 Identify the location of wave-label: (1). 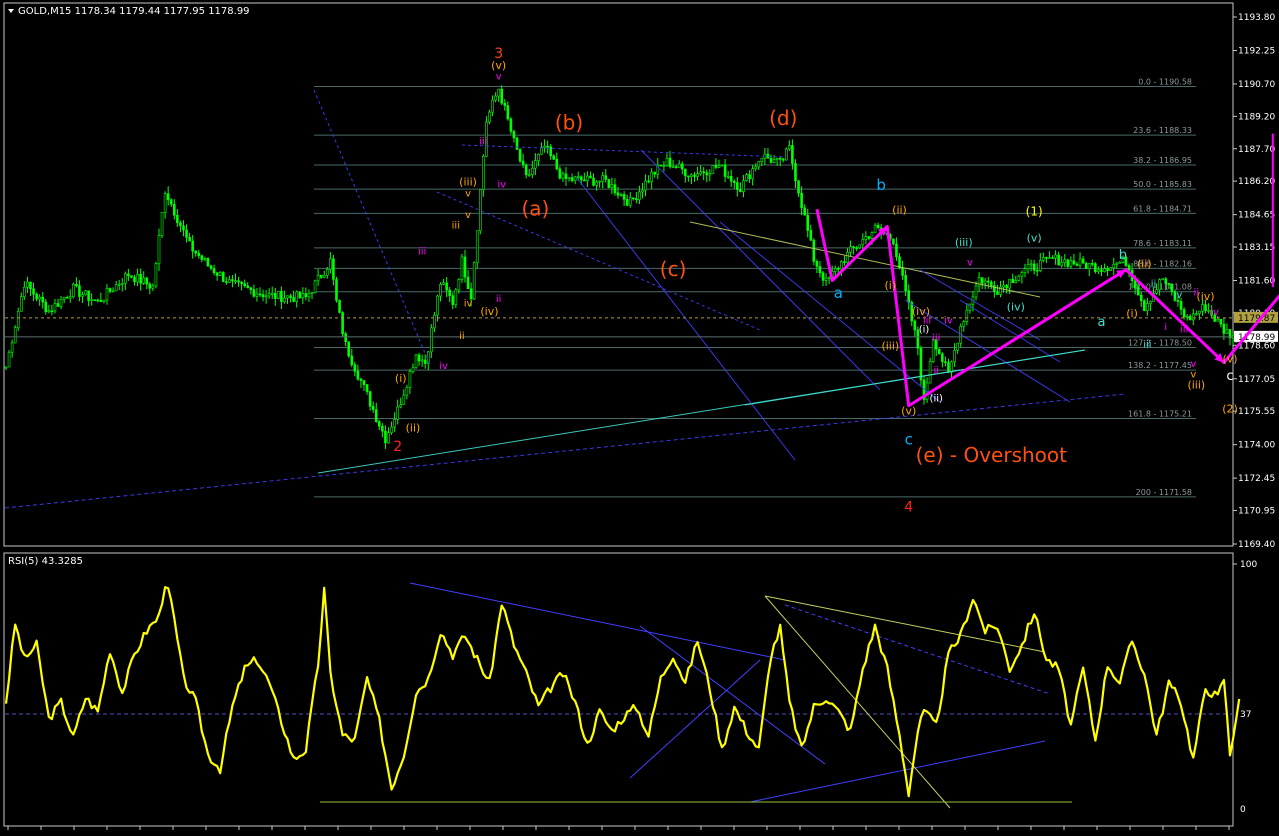
(1034, 212).